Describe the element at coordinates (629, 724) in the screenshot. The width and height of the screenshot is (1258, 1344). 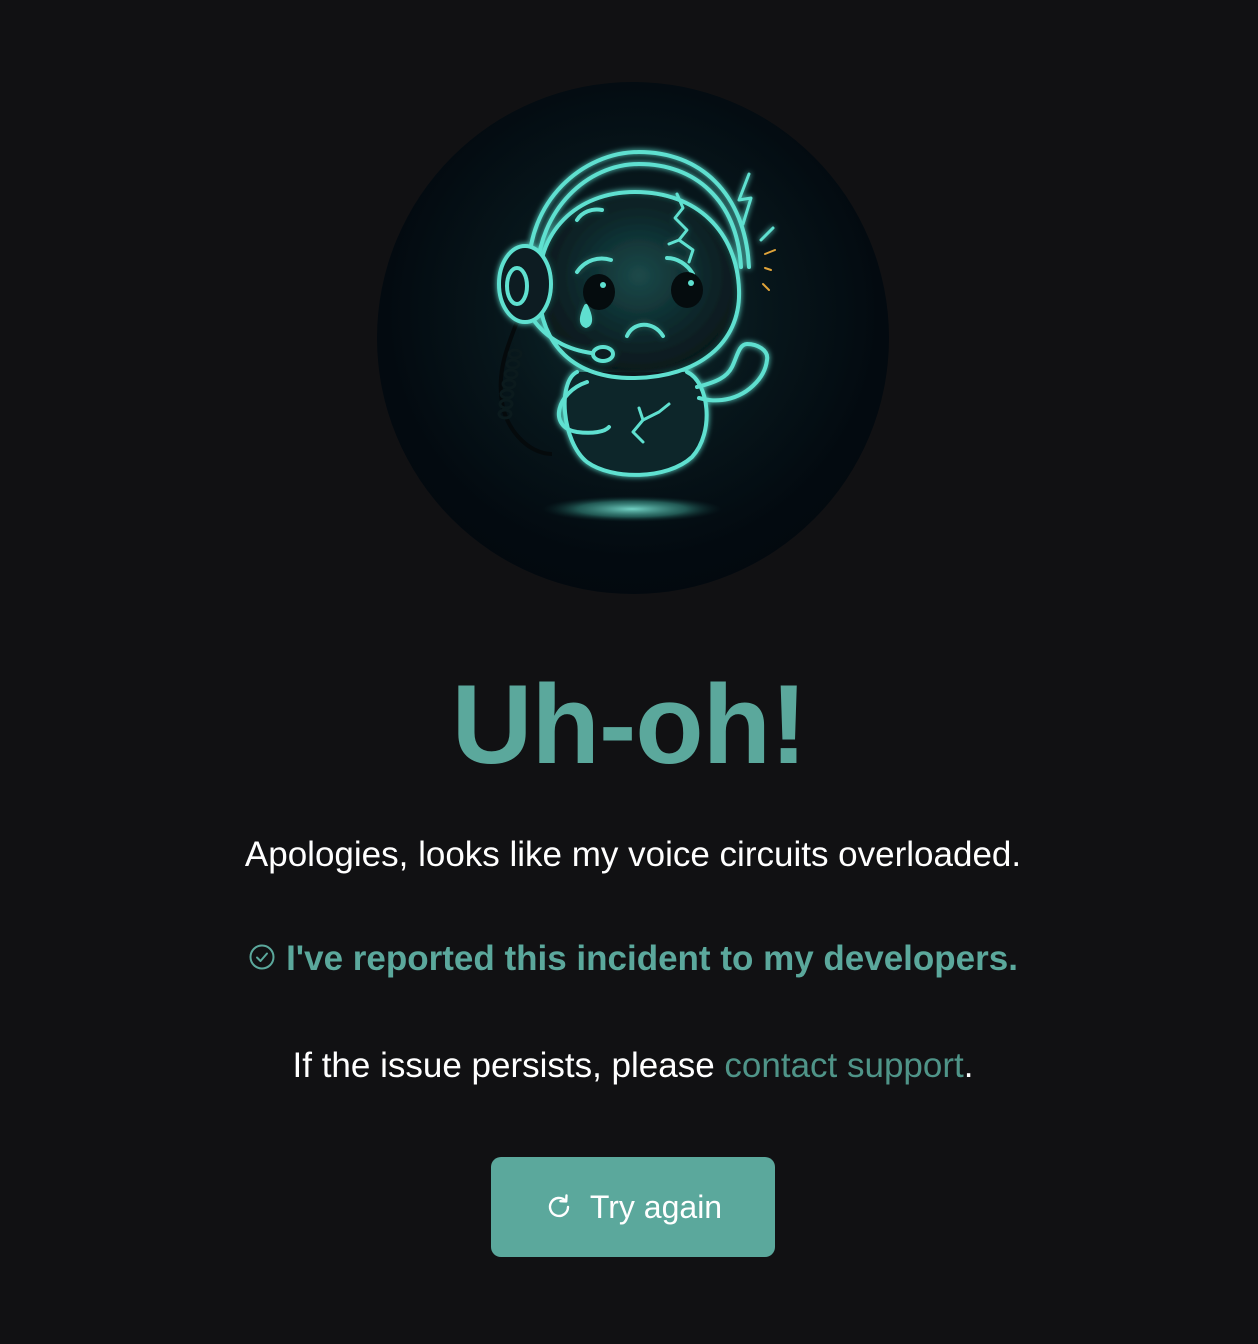
I see `error-title: Uh-oh!` at that location.